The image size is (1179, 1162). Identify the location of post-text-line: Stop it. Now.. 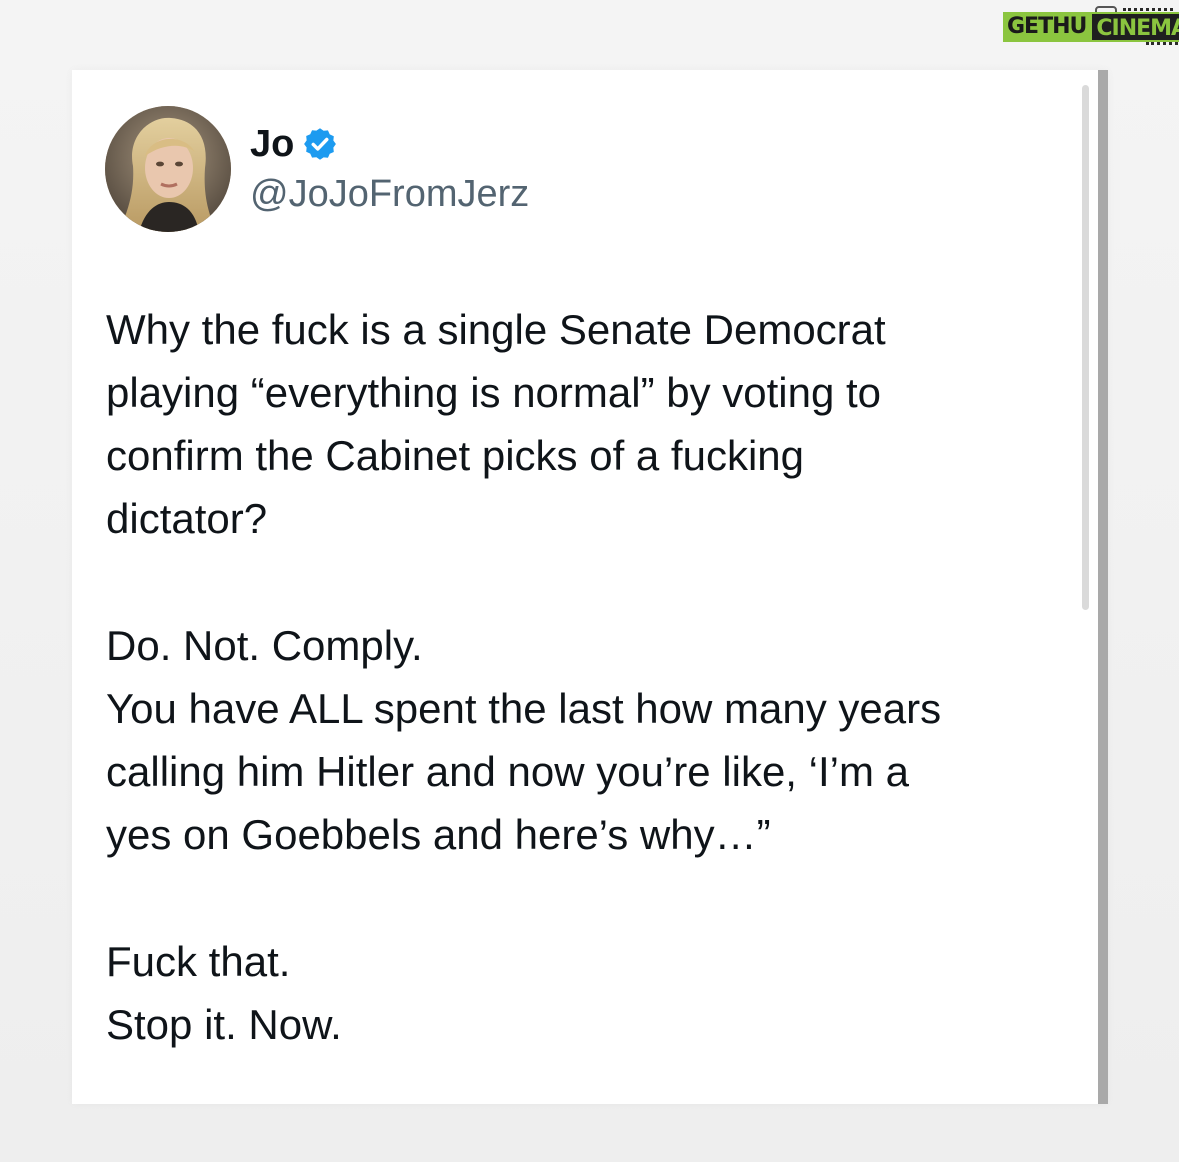
(224, 1024).